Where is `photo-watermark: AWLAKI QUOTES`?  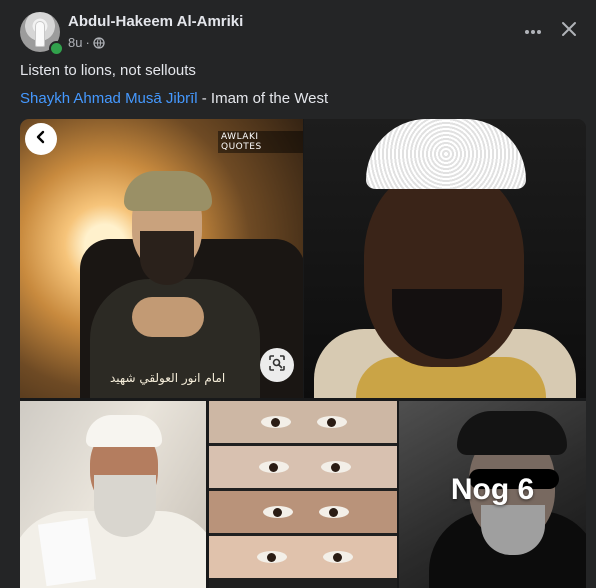
photo-watermark: AWLAKI QUOTES is located at coordinates (260, 142).